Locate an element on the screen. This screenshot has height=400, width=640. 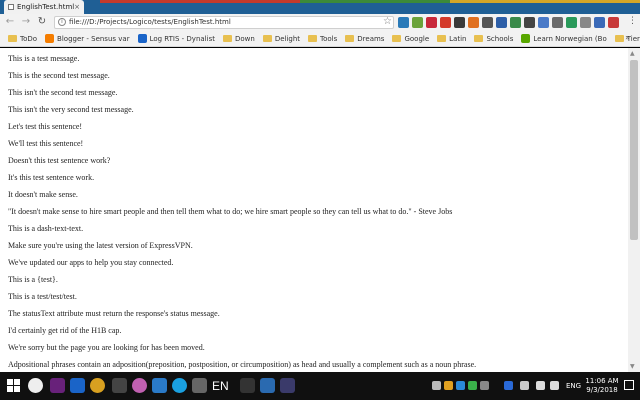
bookmark-item: Latin is located at coordinates (451, 39).